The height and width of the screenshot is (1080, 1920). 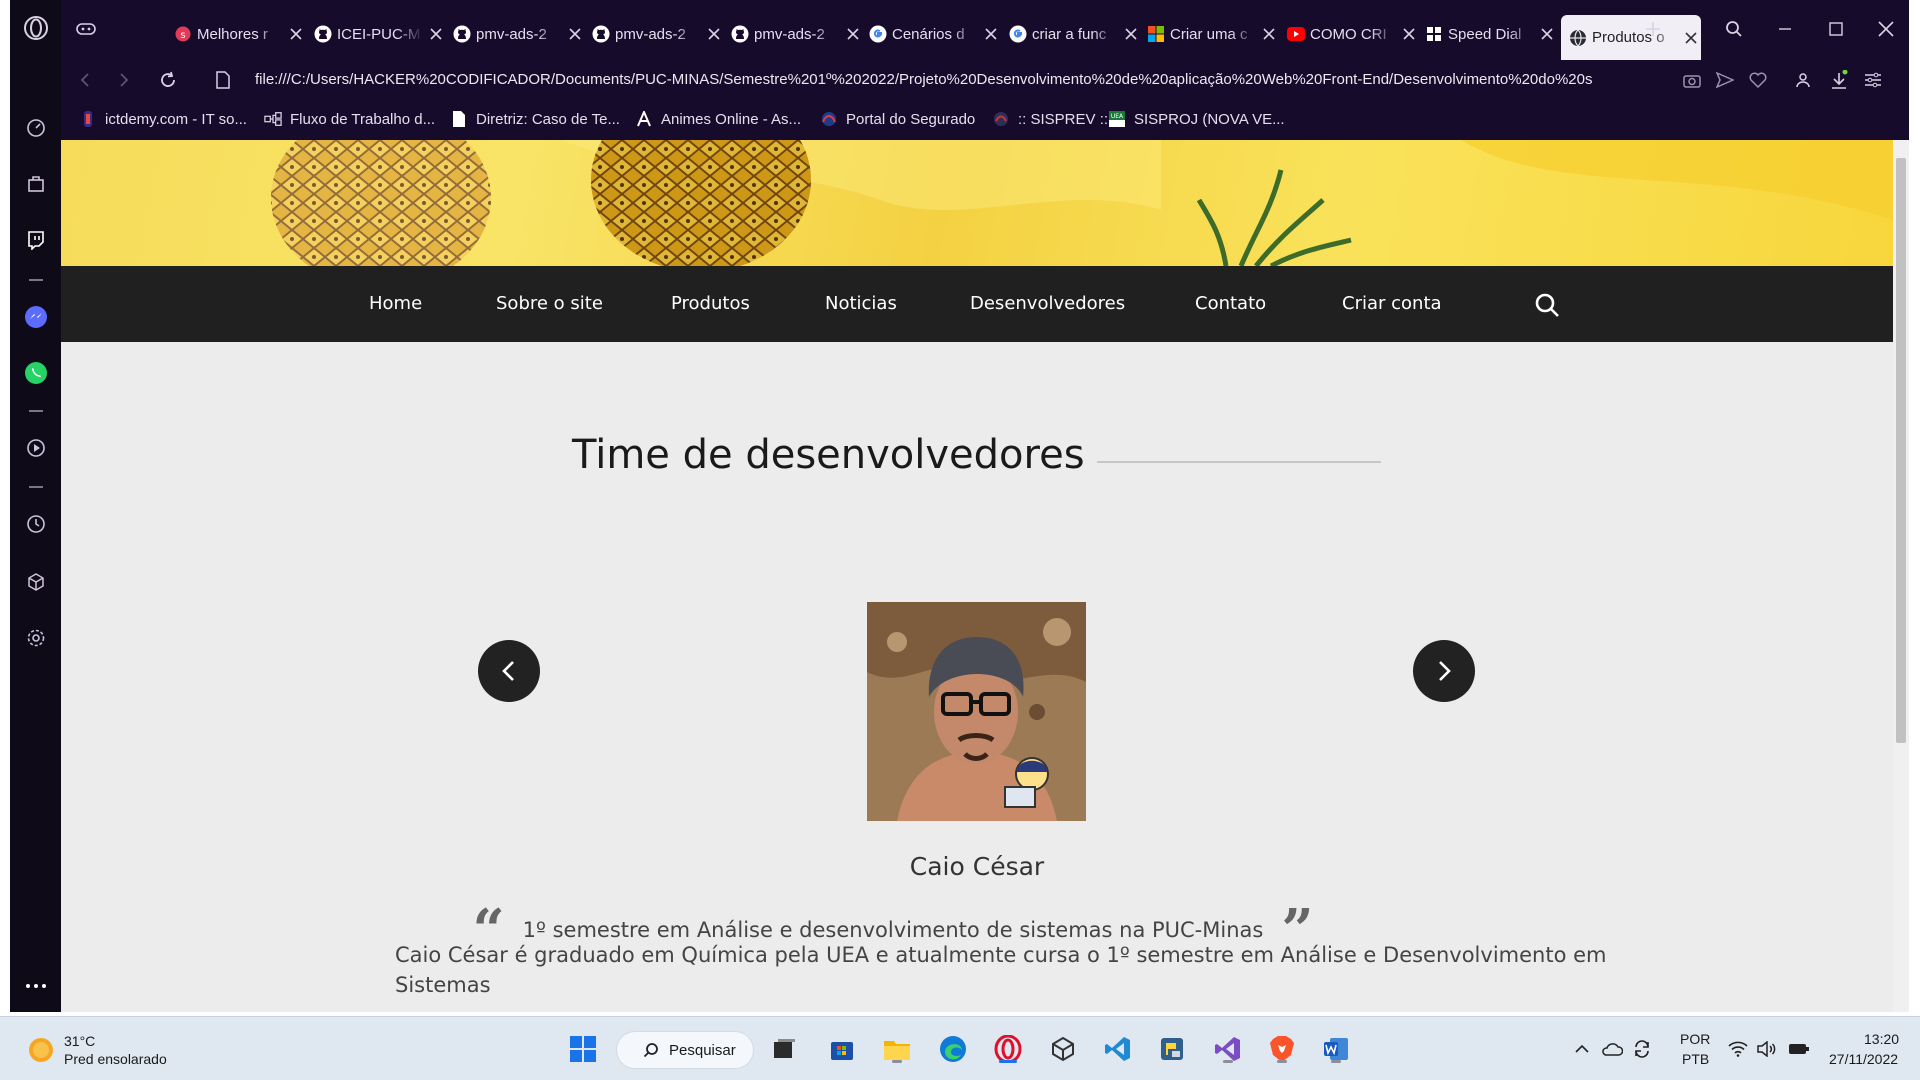 I want to click on clock-time: 13:20, so click(x=1881, y=1039).